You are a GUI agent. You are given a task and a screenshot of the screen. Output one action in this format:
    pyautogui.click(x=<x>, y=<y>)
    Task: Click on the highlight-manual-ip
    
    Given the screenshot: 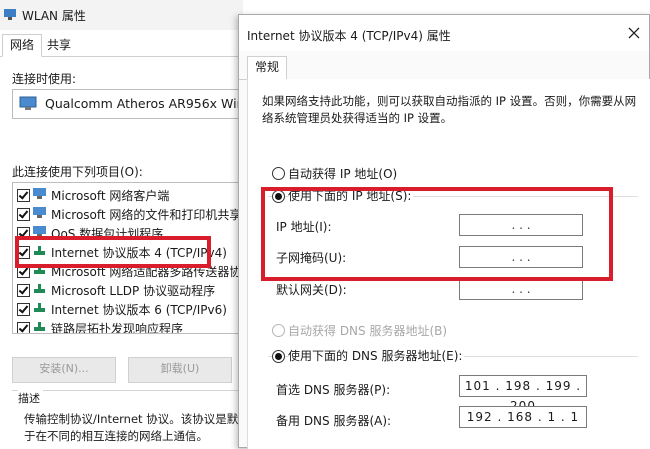 What is the action you would take?
    pyautogui.click(x=437, y=234)
    